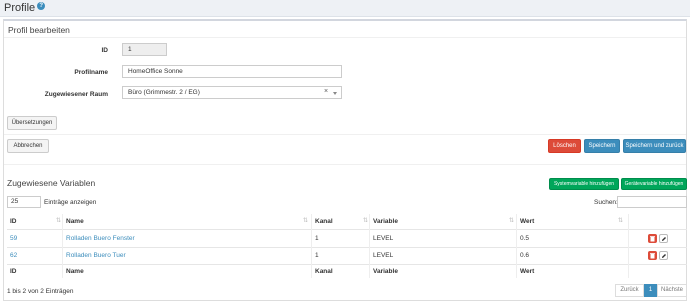 The width and height of the screenshot is (690, 306). I want to click on column-header-variable: Variable, so click(385, 221).